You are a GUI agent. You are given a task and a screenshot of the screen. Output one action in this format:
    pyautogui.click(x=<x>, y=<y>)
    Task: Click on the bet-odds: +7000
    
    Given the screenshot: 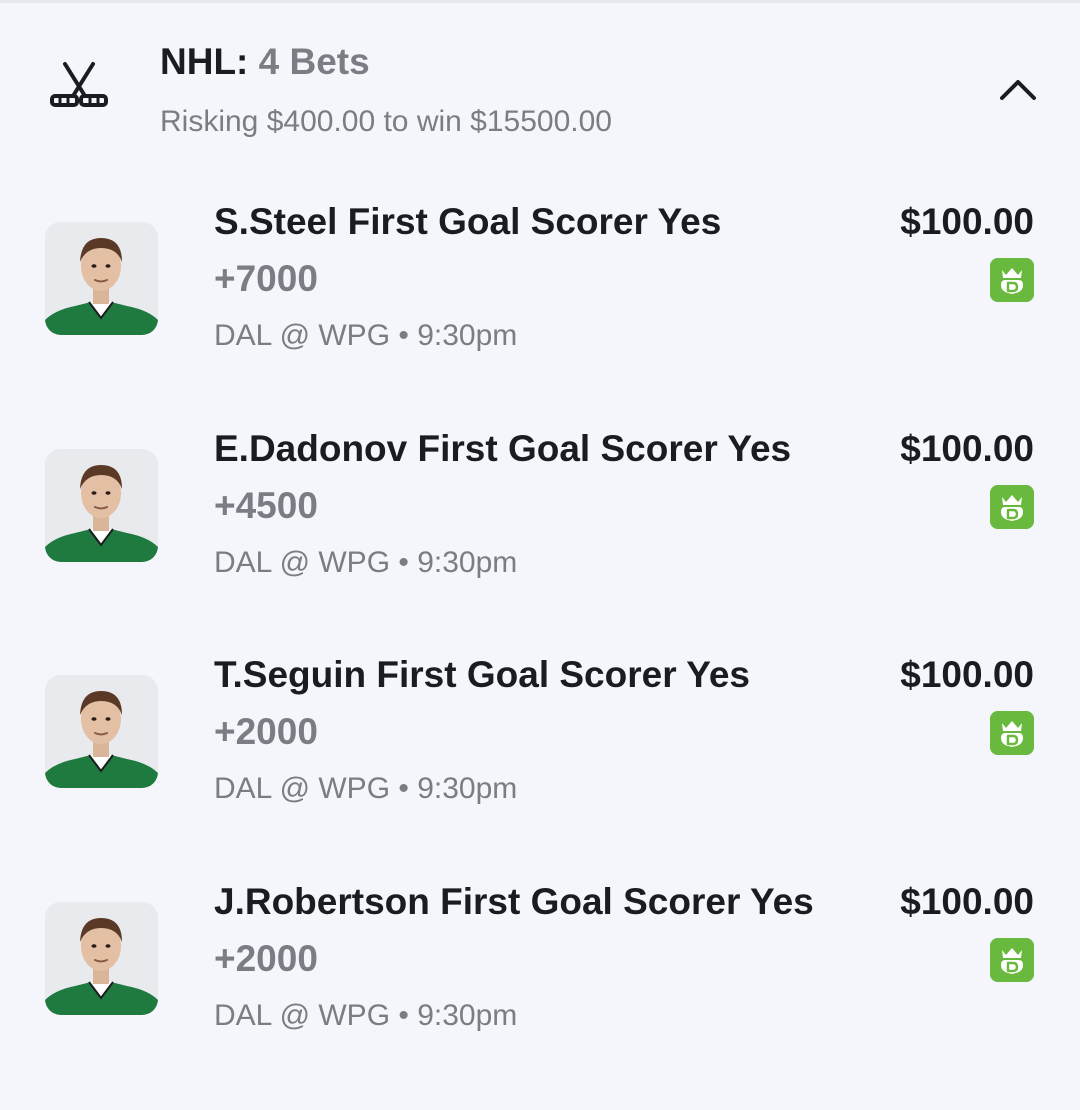 What is the action you would take?
    pyautogui.click(x=266, y=278)
    